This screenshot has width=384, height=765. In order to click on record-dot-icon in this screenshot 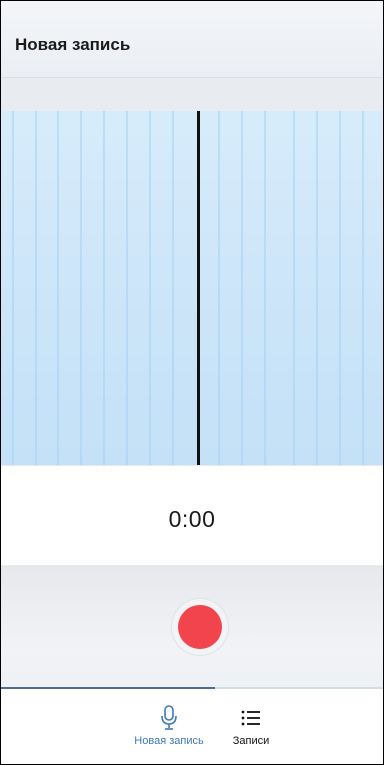, I will do `click(200, 627)`.